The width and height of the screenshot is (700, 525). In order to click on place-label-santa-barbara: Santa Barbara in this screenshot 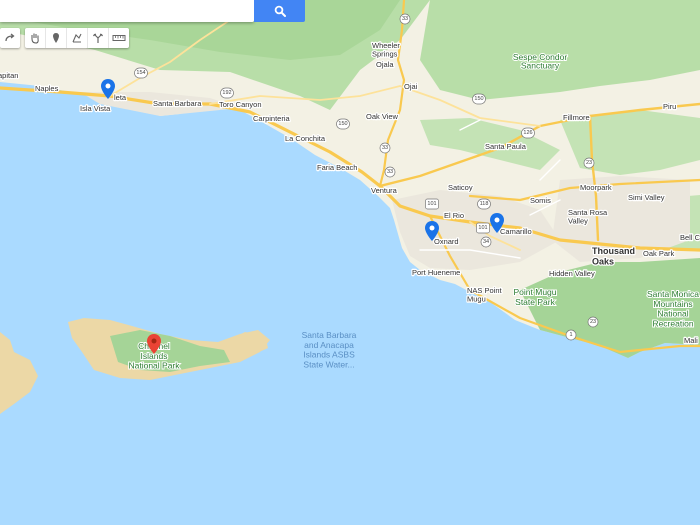, I will do `click(177, 103)`.